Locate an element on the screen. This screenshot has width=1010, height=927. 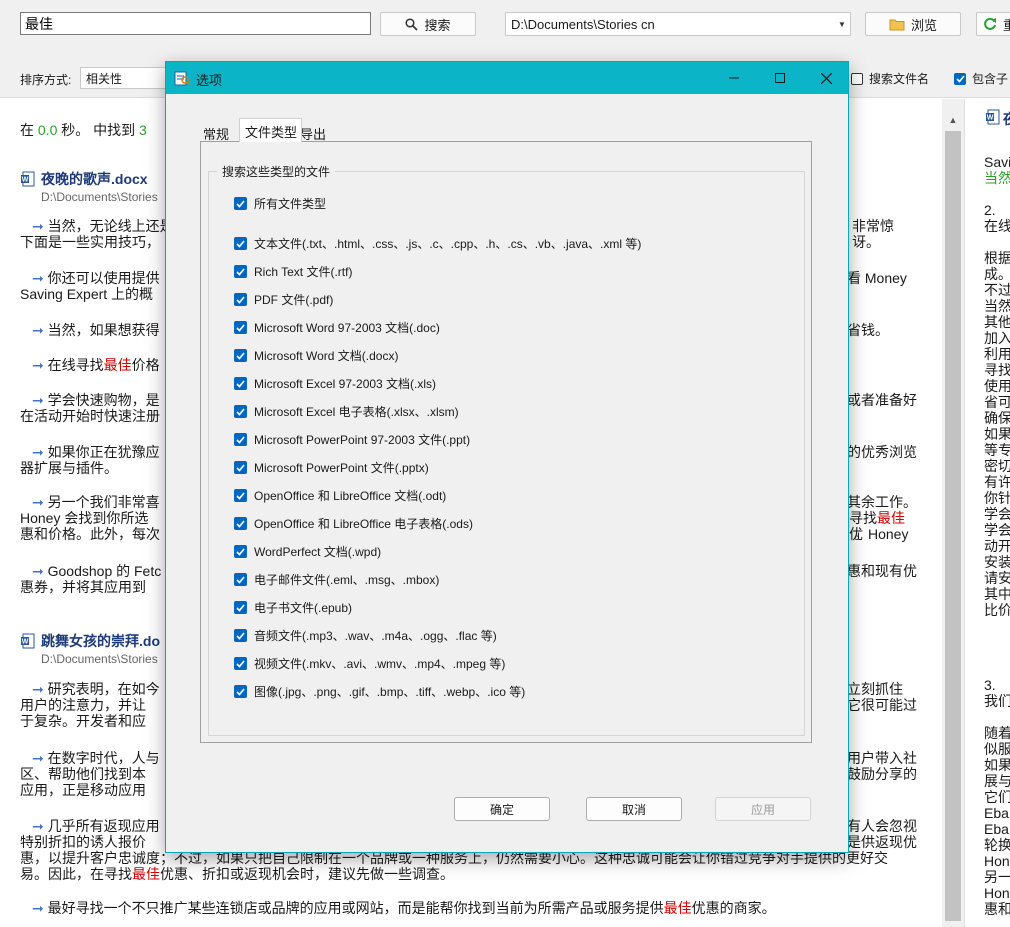
scroll-thumb is located at coordinates (953, 526).